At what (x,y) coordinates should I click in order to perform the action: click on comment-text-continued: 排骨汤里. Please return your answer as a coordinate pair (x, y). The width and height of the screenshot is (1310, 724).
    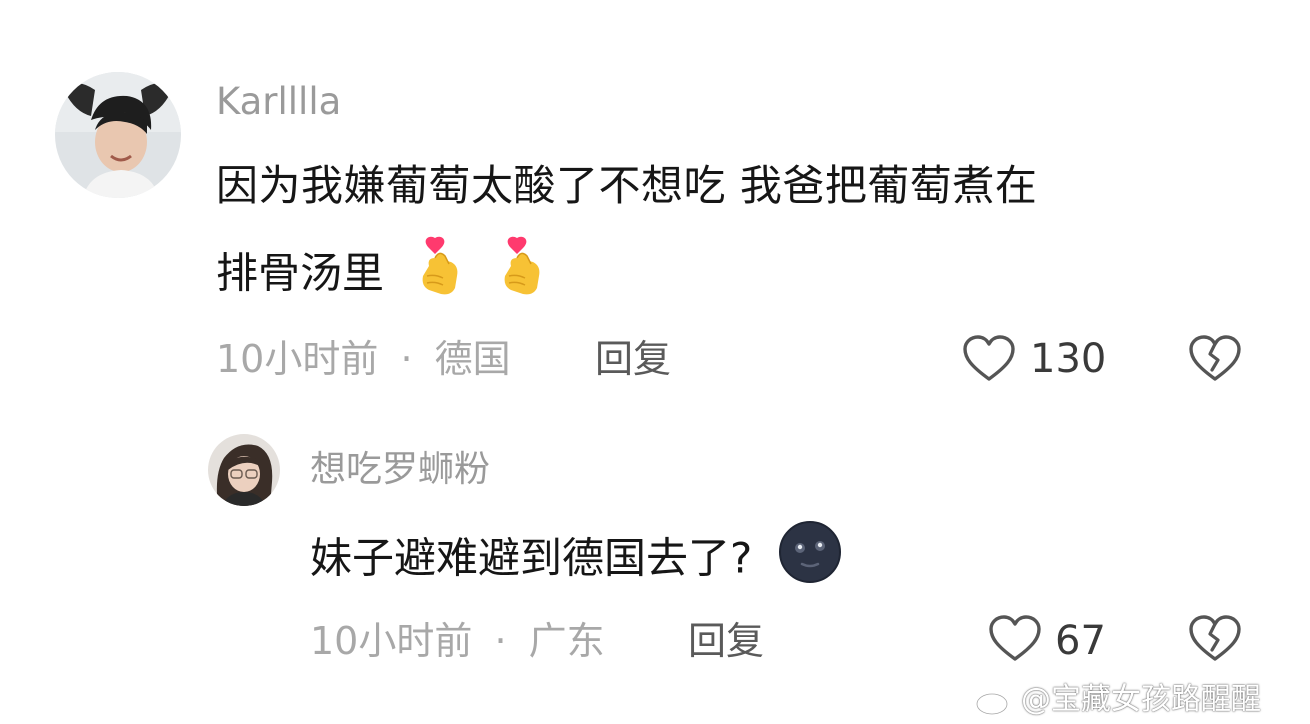
    Looking at the image, I should click on (300, 273).